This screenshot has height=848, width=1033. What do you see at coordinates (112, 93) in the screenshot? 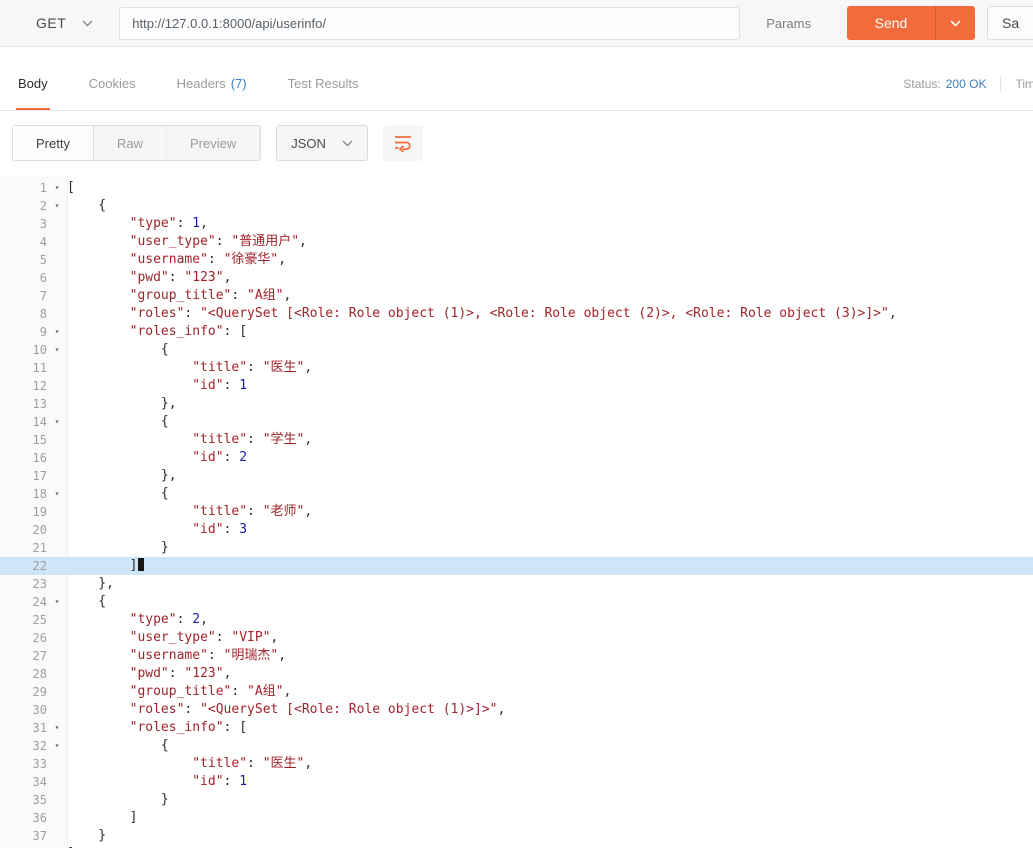
I see `tab-cookies: Cookies` at bounding box center [112, 93].